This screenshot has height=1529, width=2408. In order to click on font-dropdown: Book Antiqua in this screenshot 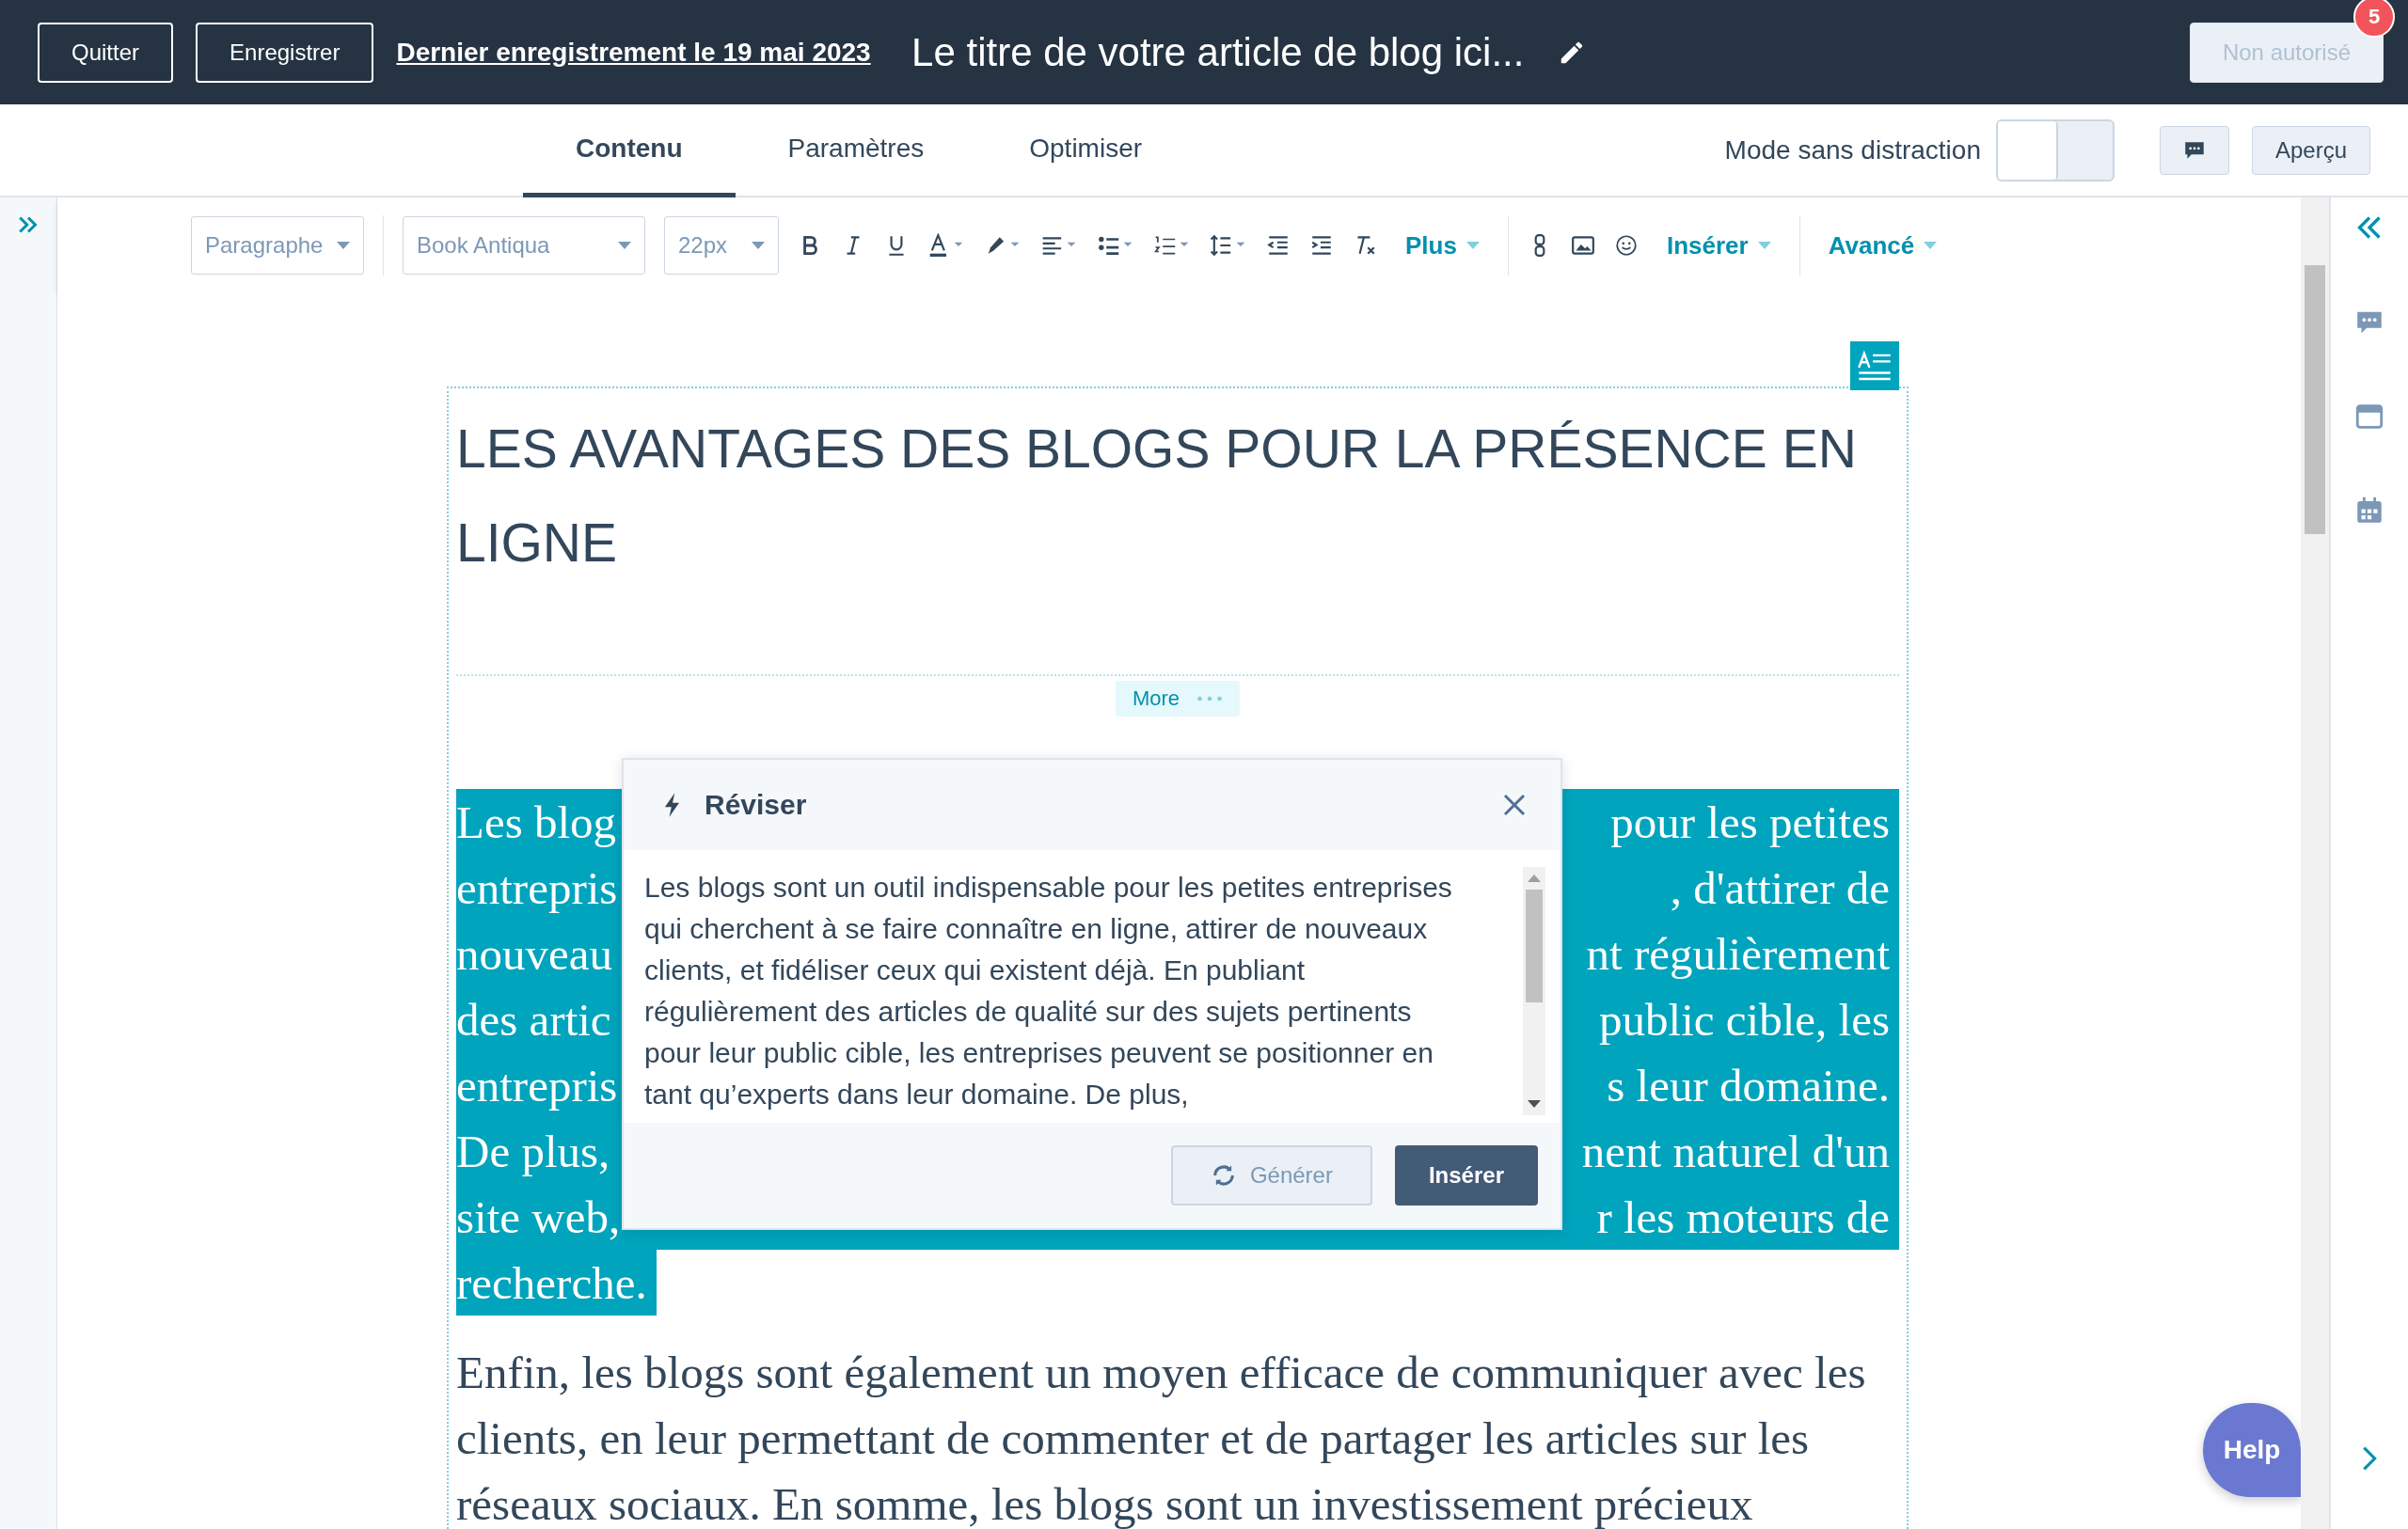, I will do `click(524, 246)`.